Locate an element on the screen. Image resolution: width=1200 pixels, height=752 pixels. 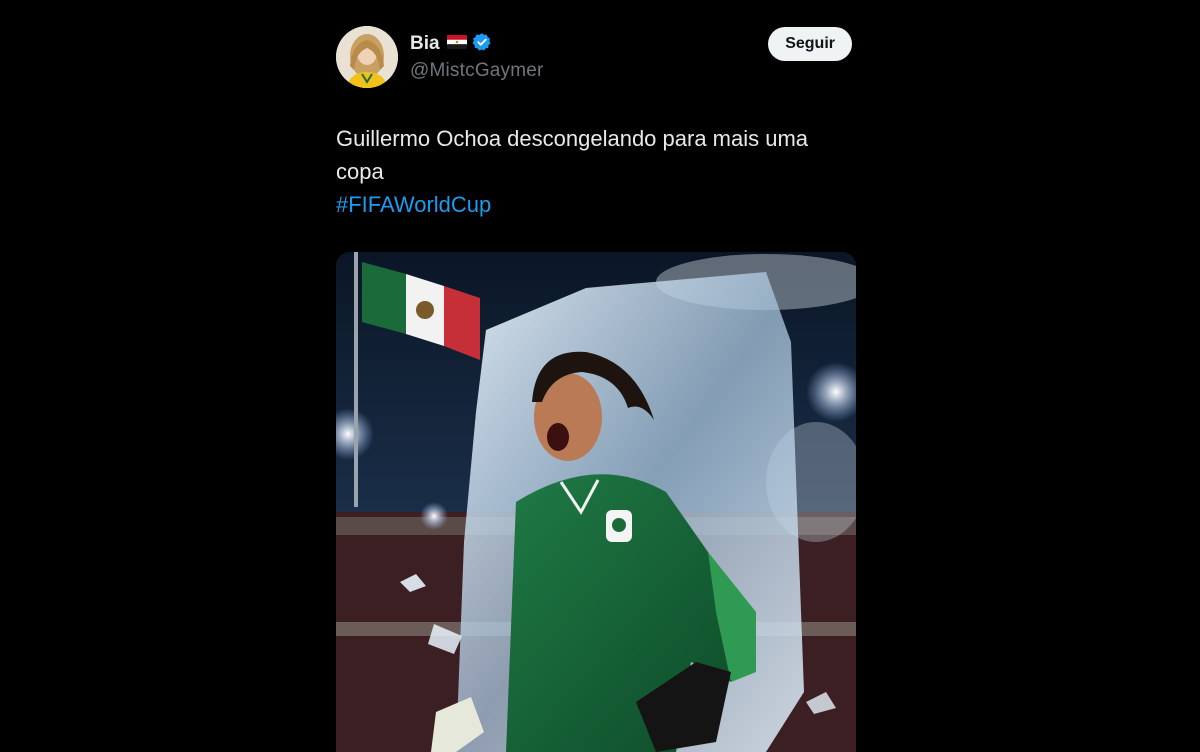
follow-button: Seguir is located at coordinates (810, 44).